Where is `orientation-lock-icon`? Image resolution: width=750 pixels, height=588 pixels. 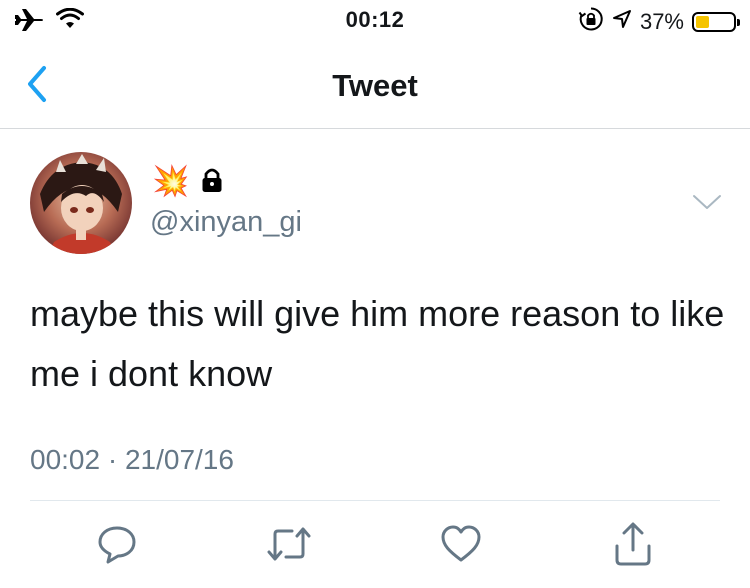 orientation-lock-icon is located at coordinates (591, 21).